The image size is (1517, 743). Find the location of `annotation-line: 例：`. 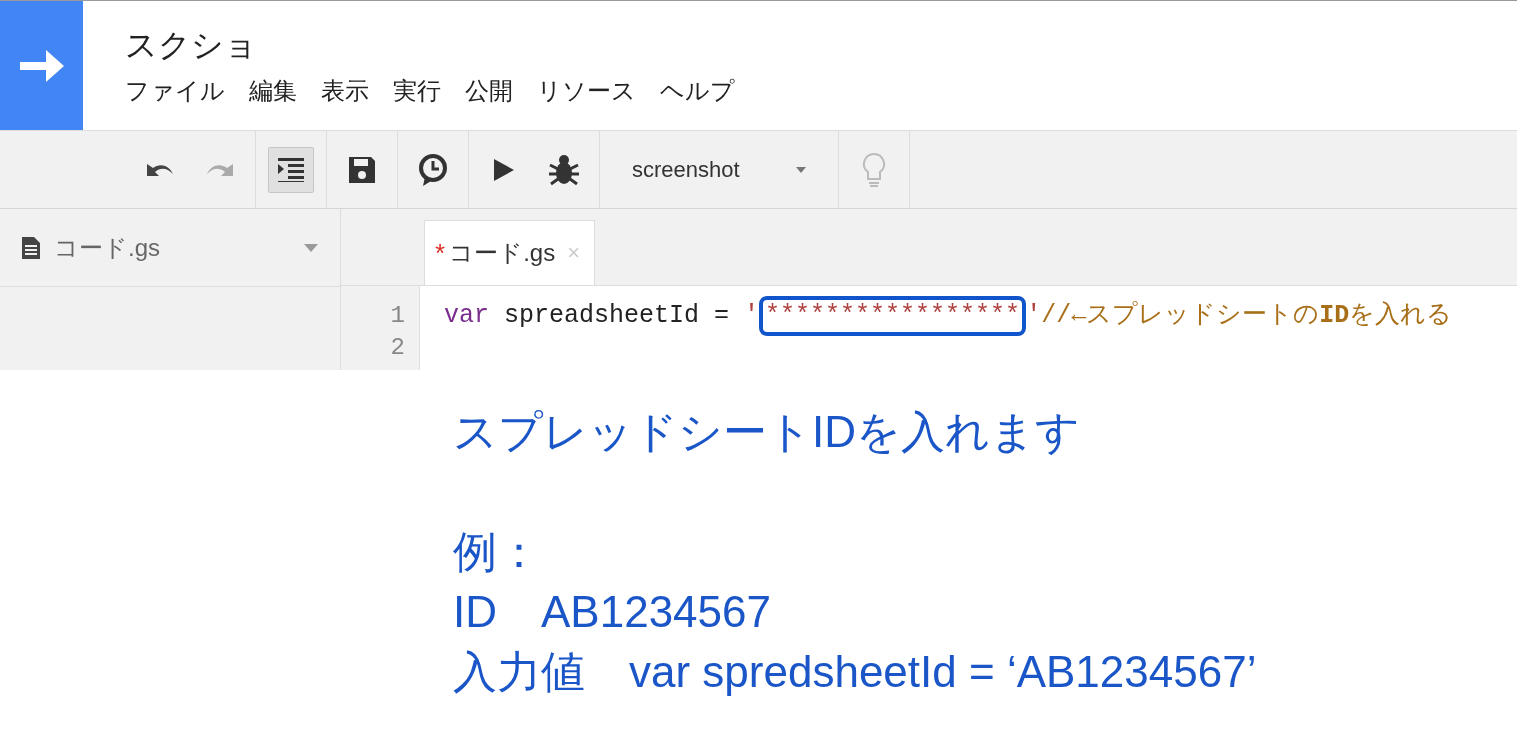

annotation-line: 例： is located at coordinates (497, 552).